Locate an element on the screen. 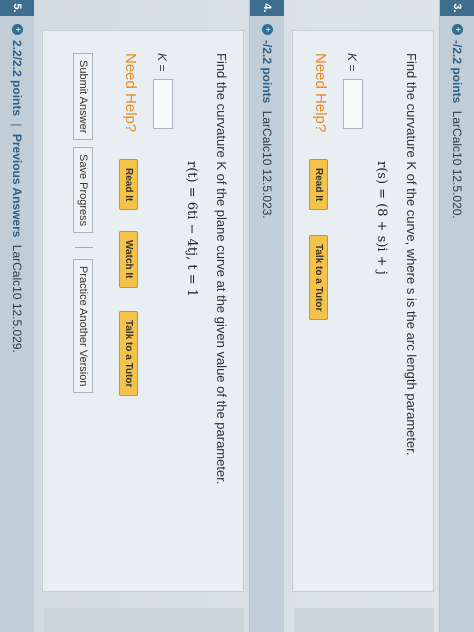 This screenshot has width=474, height=632. question-source: LarCalc10 12.5.023. is located at coordinates (267, 164).